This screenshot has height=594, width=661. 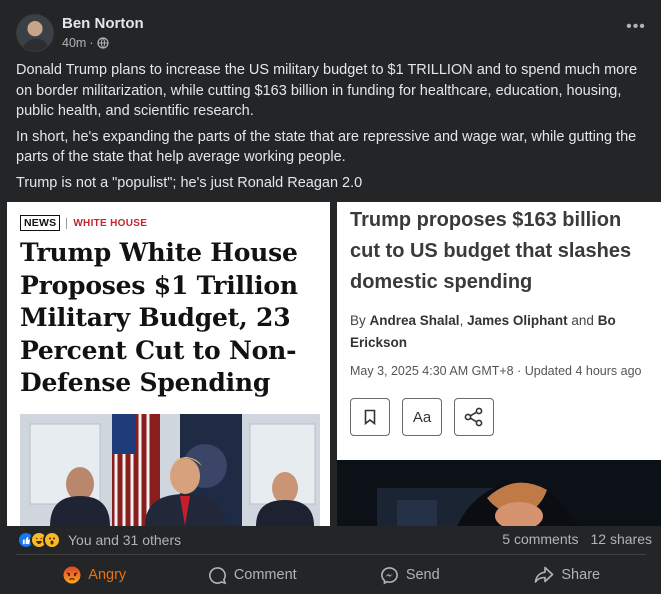 I want to click on bookmark-icon, so click(x=370, y=417).